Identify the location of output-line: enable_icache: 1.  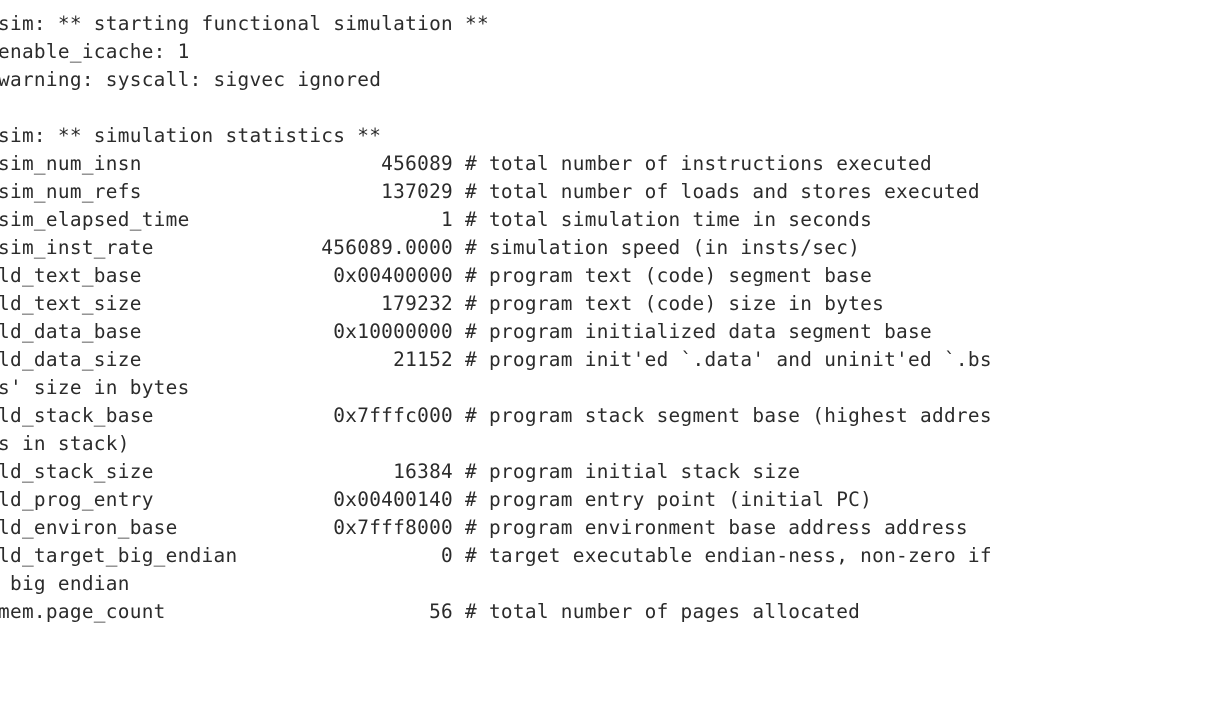
(95, 51).